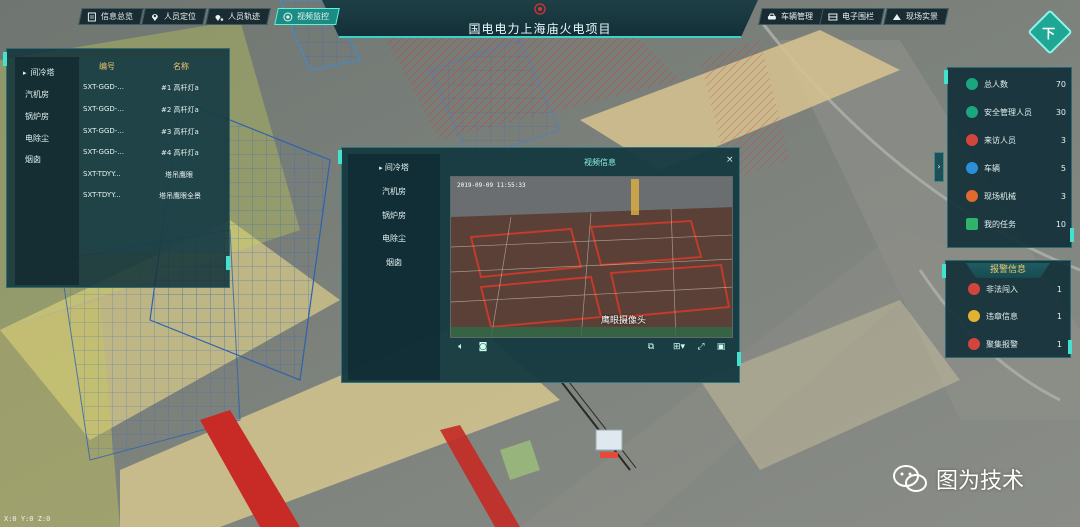 This screenshot has height=527, width=1080. What do you see at coordinates (1049, 35) in the screenshot?
I see `corner-label: 下` at bounding box center [1049, 35].